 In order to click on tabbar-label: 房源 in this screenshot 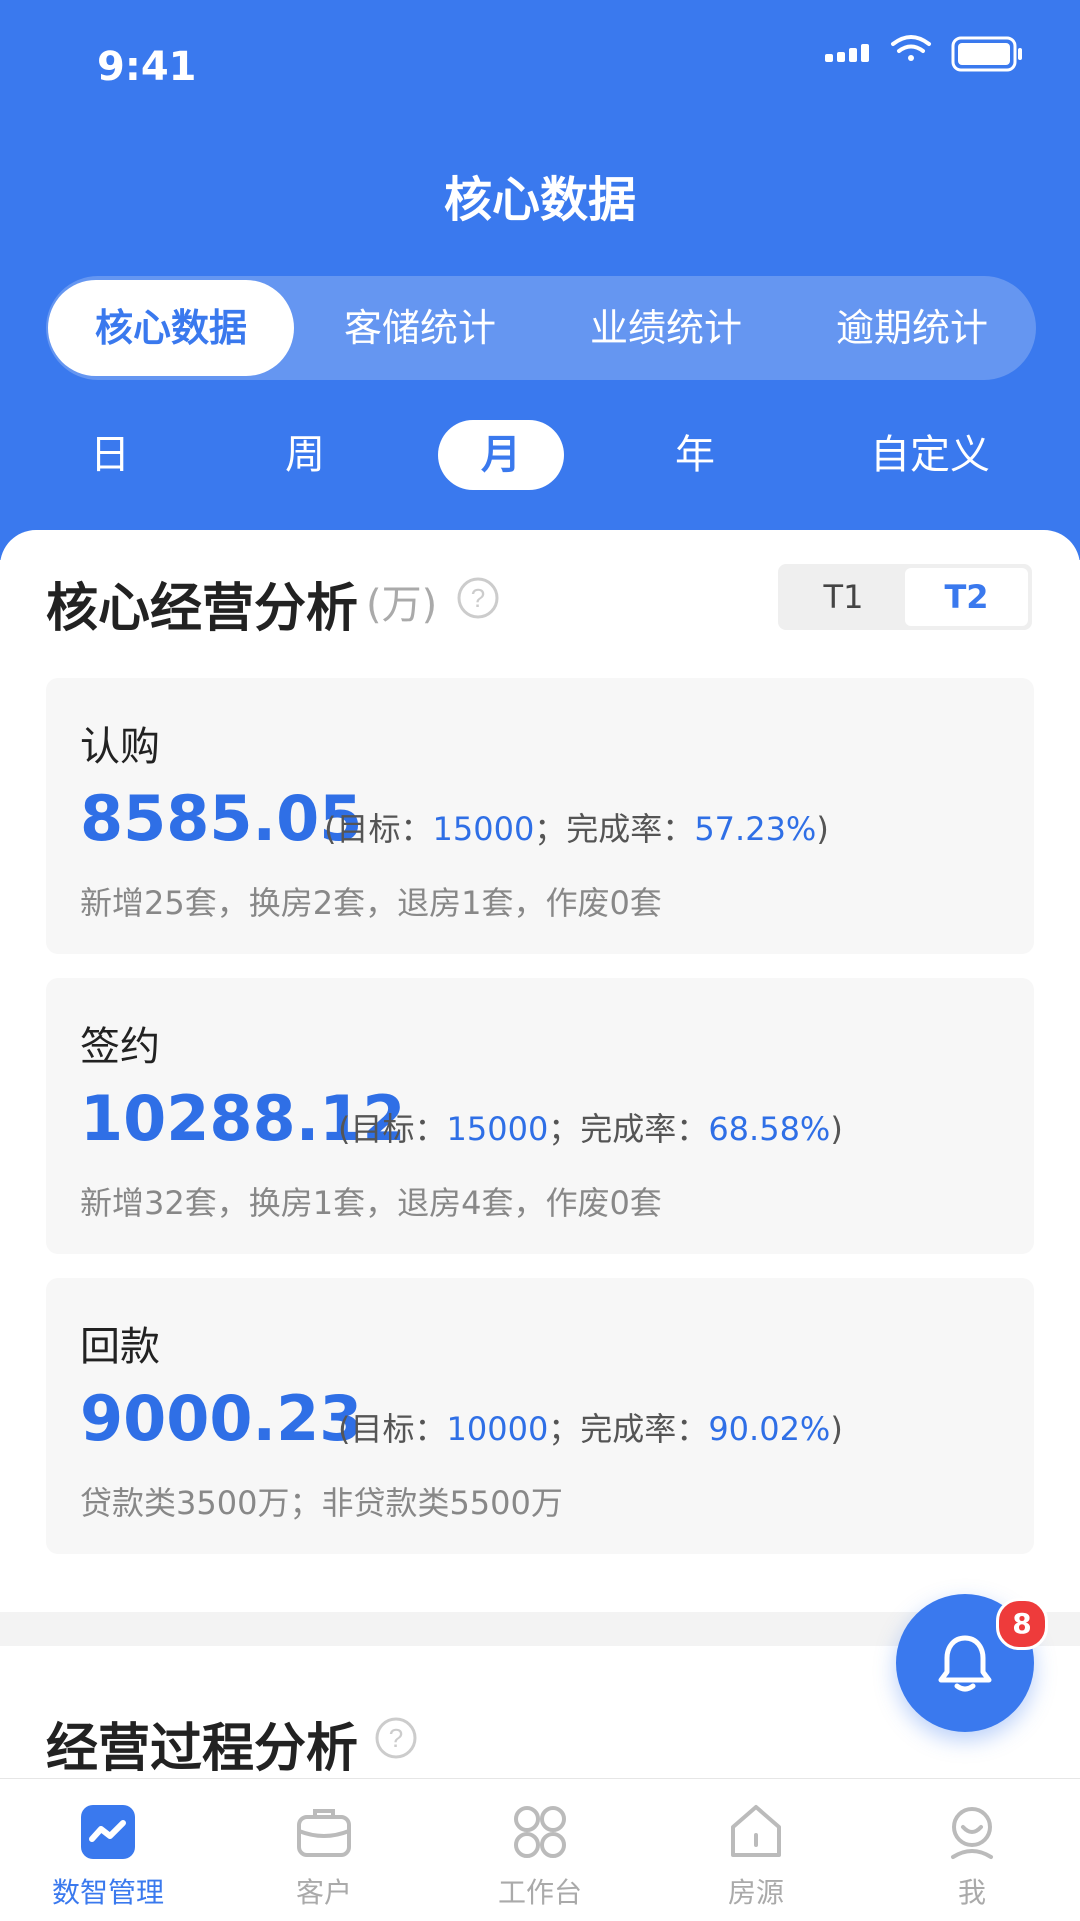, I will do `click(755, 1892)`.